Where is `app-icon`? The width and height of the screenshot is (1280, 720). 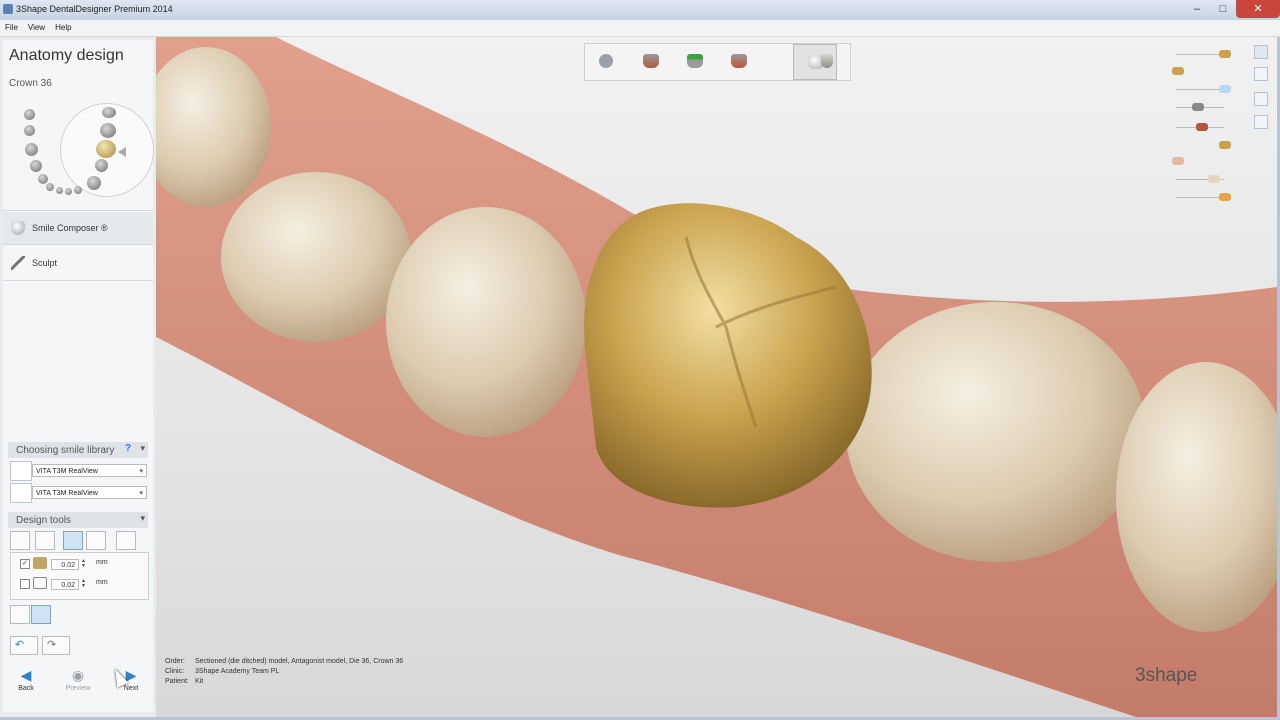
app-icon is located at coordinates (8, 9).